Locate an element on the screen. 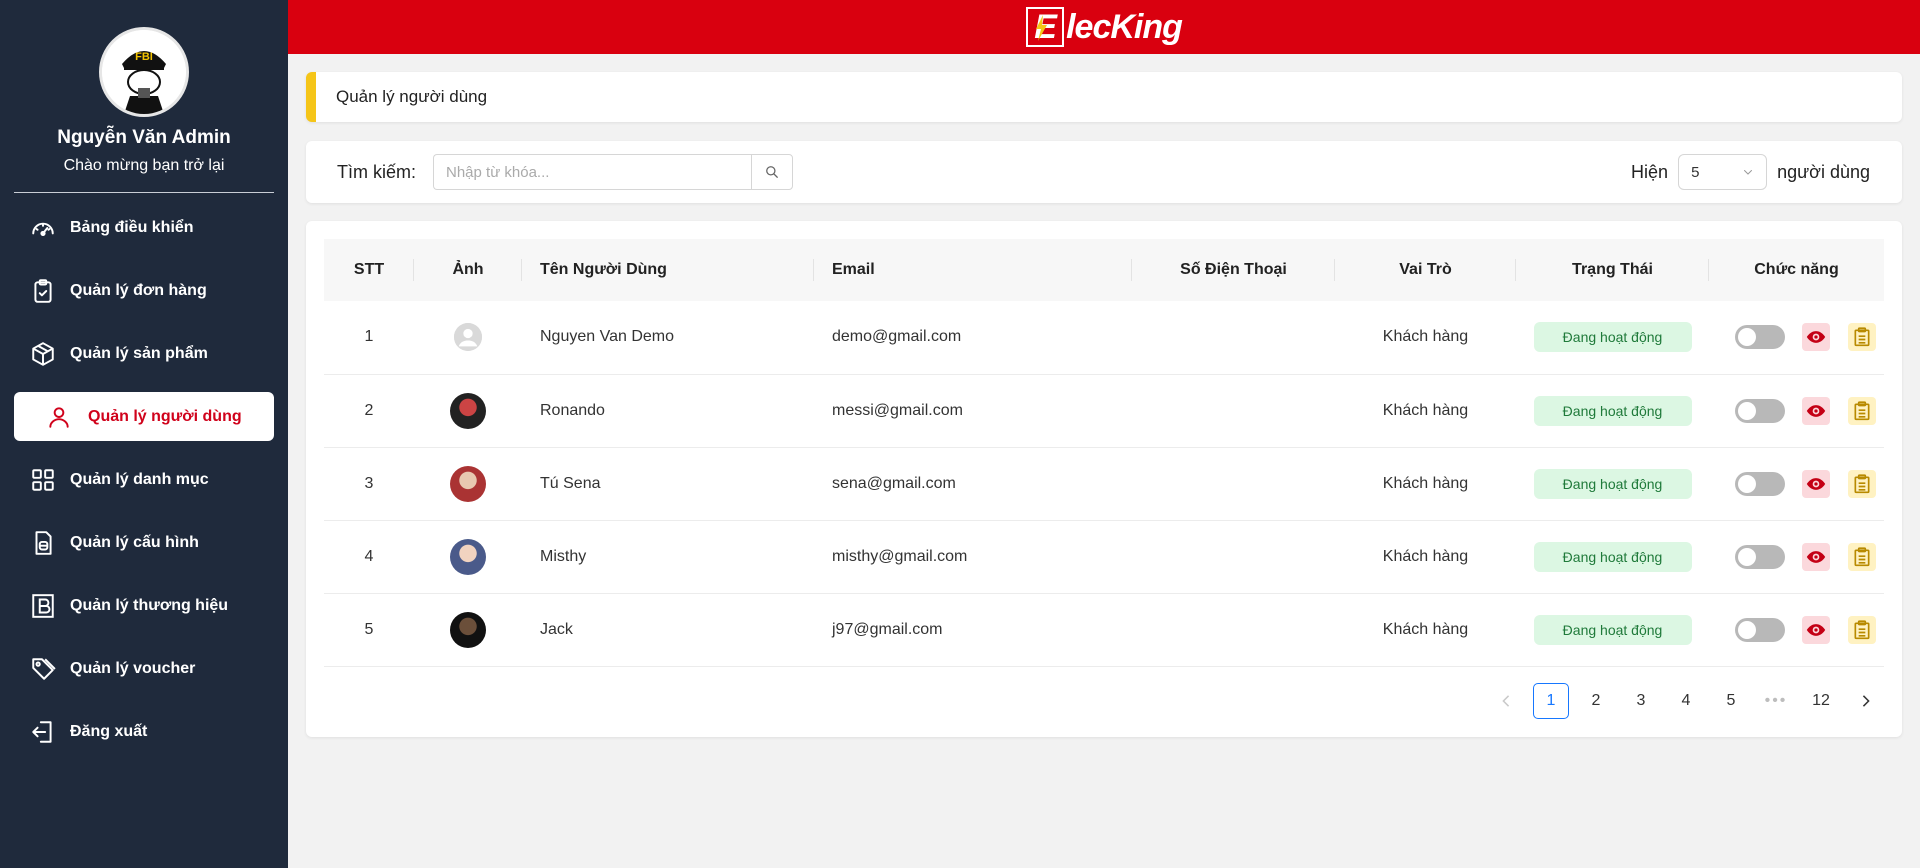 The width and height of the screenshot is (1920, 868). logout-icon is located at coordinates (43, 732).